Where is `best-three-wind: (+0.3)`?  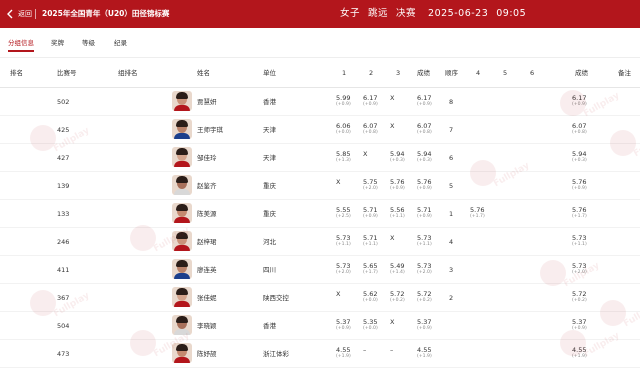
best-three-wind: (+0.3) is located at coordinates (424, 160).